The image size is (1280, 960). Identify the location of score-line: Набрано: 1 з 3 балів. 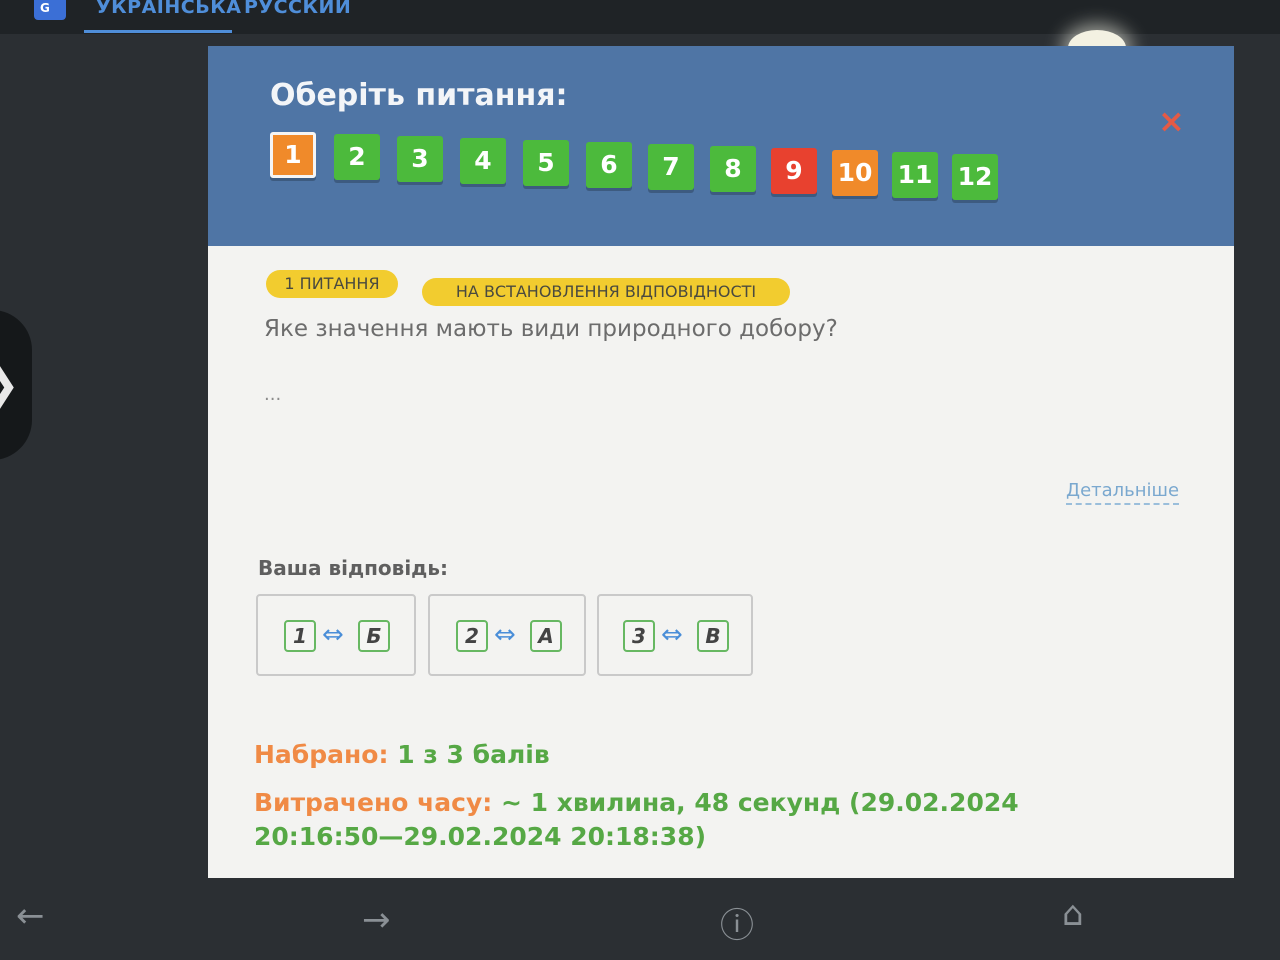
(402, 754).